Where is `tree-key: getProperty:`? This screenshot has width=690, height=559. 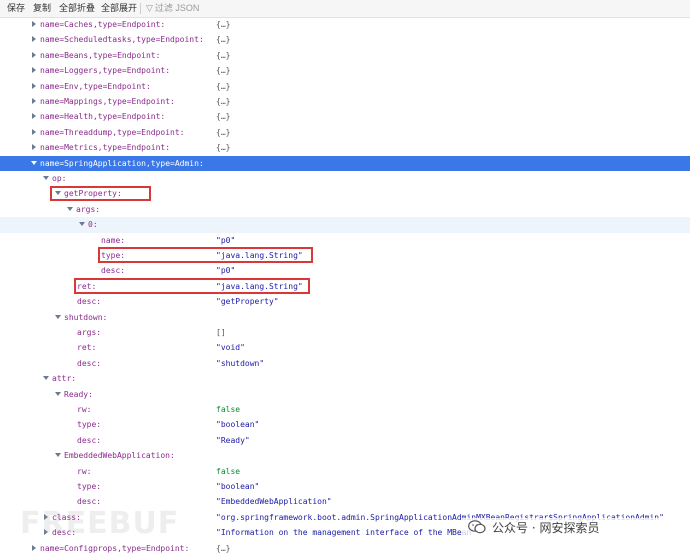
tree-key: getProperty: is located at coordinates (93, 194).